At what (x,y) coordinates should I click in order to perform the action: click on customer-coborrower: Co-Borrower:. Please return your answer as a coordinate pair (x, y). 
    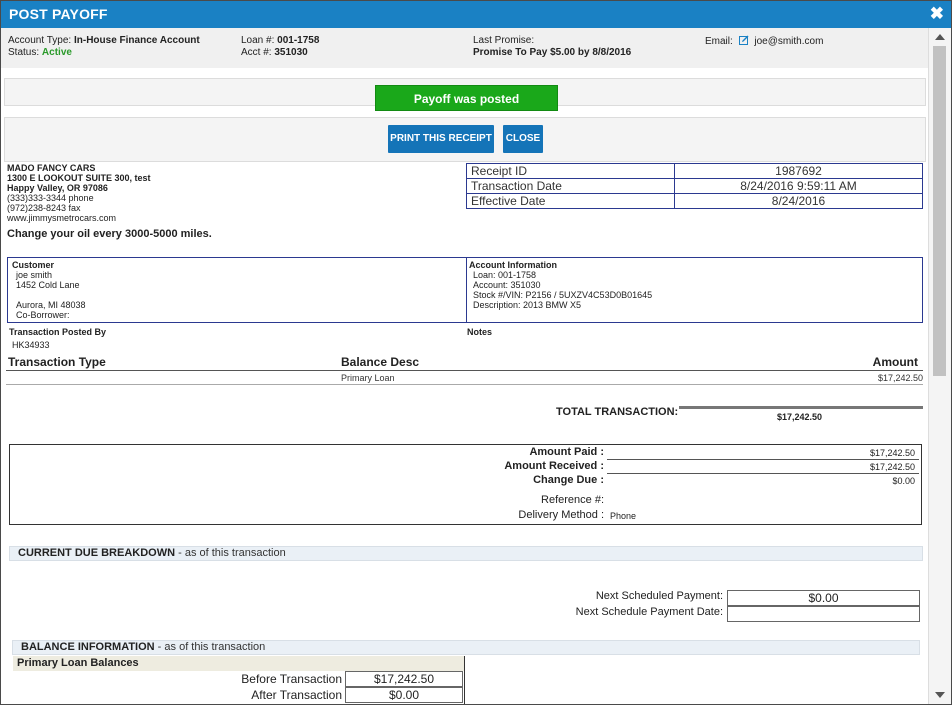
    Looking at the image, I should click on (43, 315).